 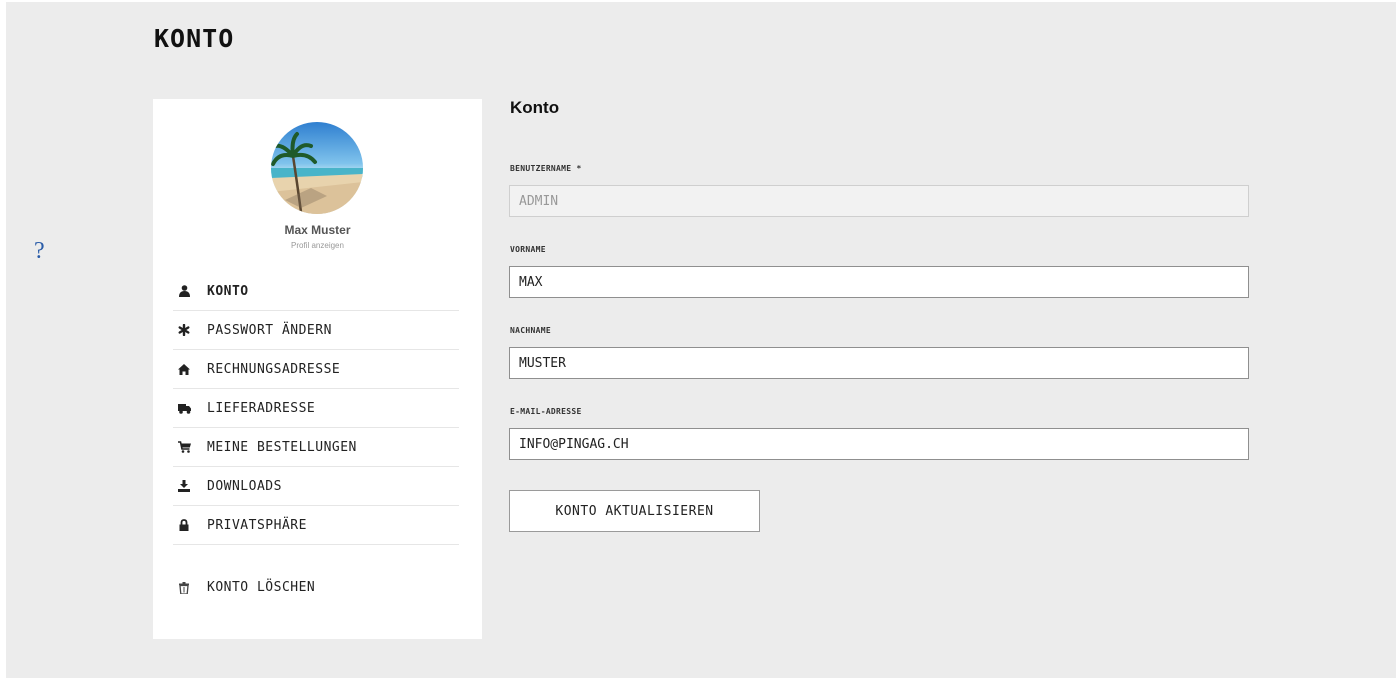 I want to click on download-icon, so click(x=184, y=486).